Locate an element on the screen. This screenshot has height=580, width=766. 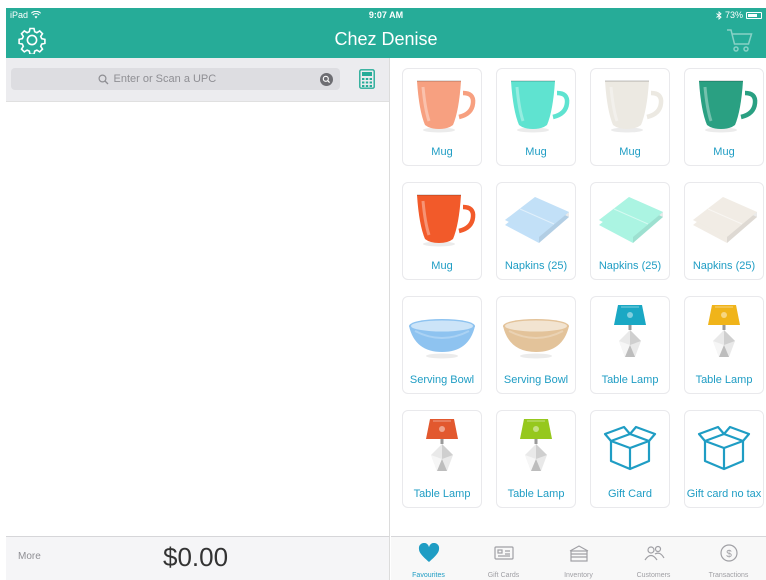
tab-label: Transactions is located at coordinates (728, 575).